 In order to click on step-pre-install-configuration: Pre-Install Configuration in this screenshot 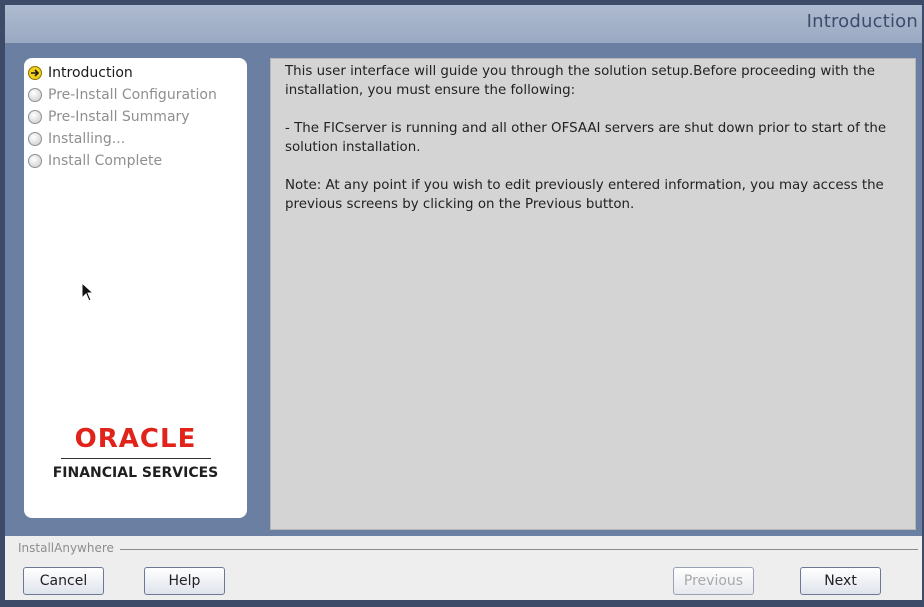, I will do `click(122, 95)`.